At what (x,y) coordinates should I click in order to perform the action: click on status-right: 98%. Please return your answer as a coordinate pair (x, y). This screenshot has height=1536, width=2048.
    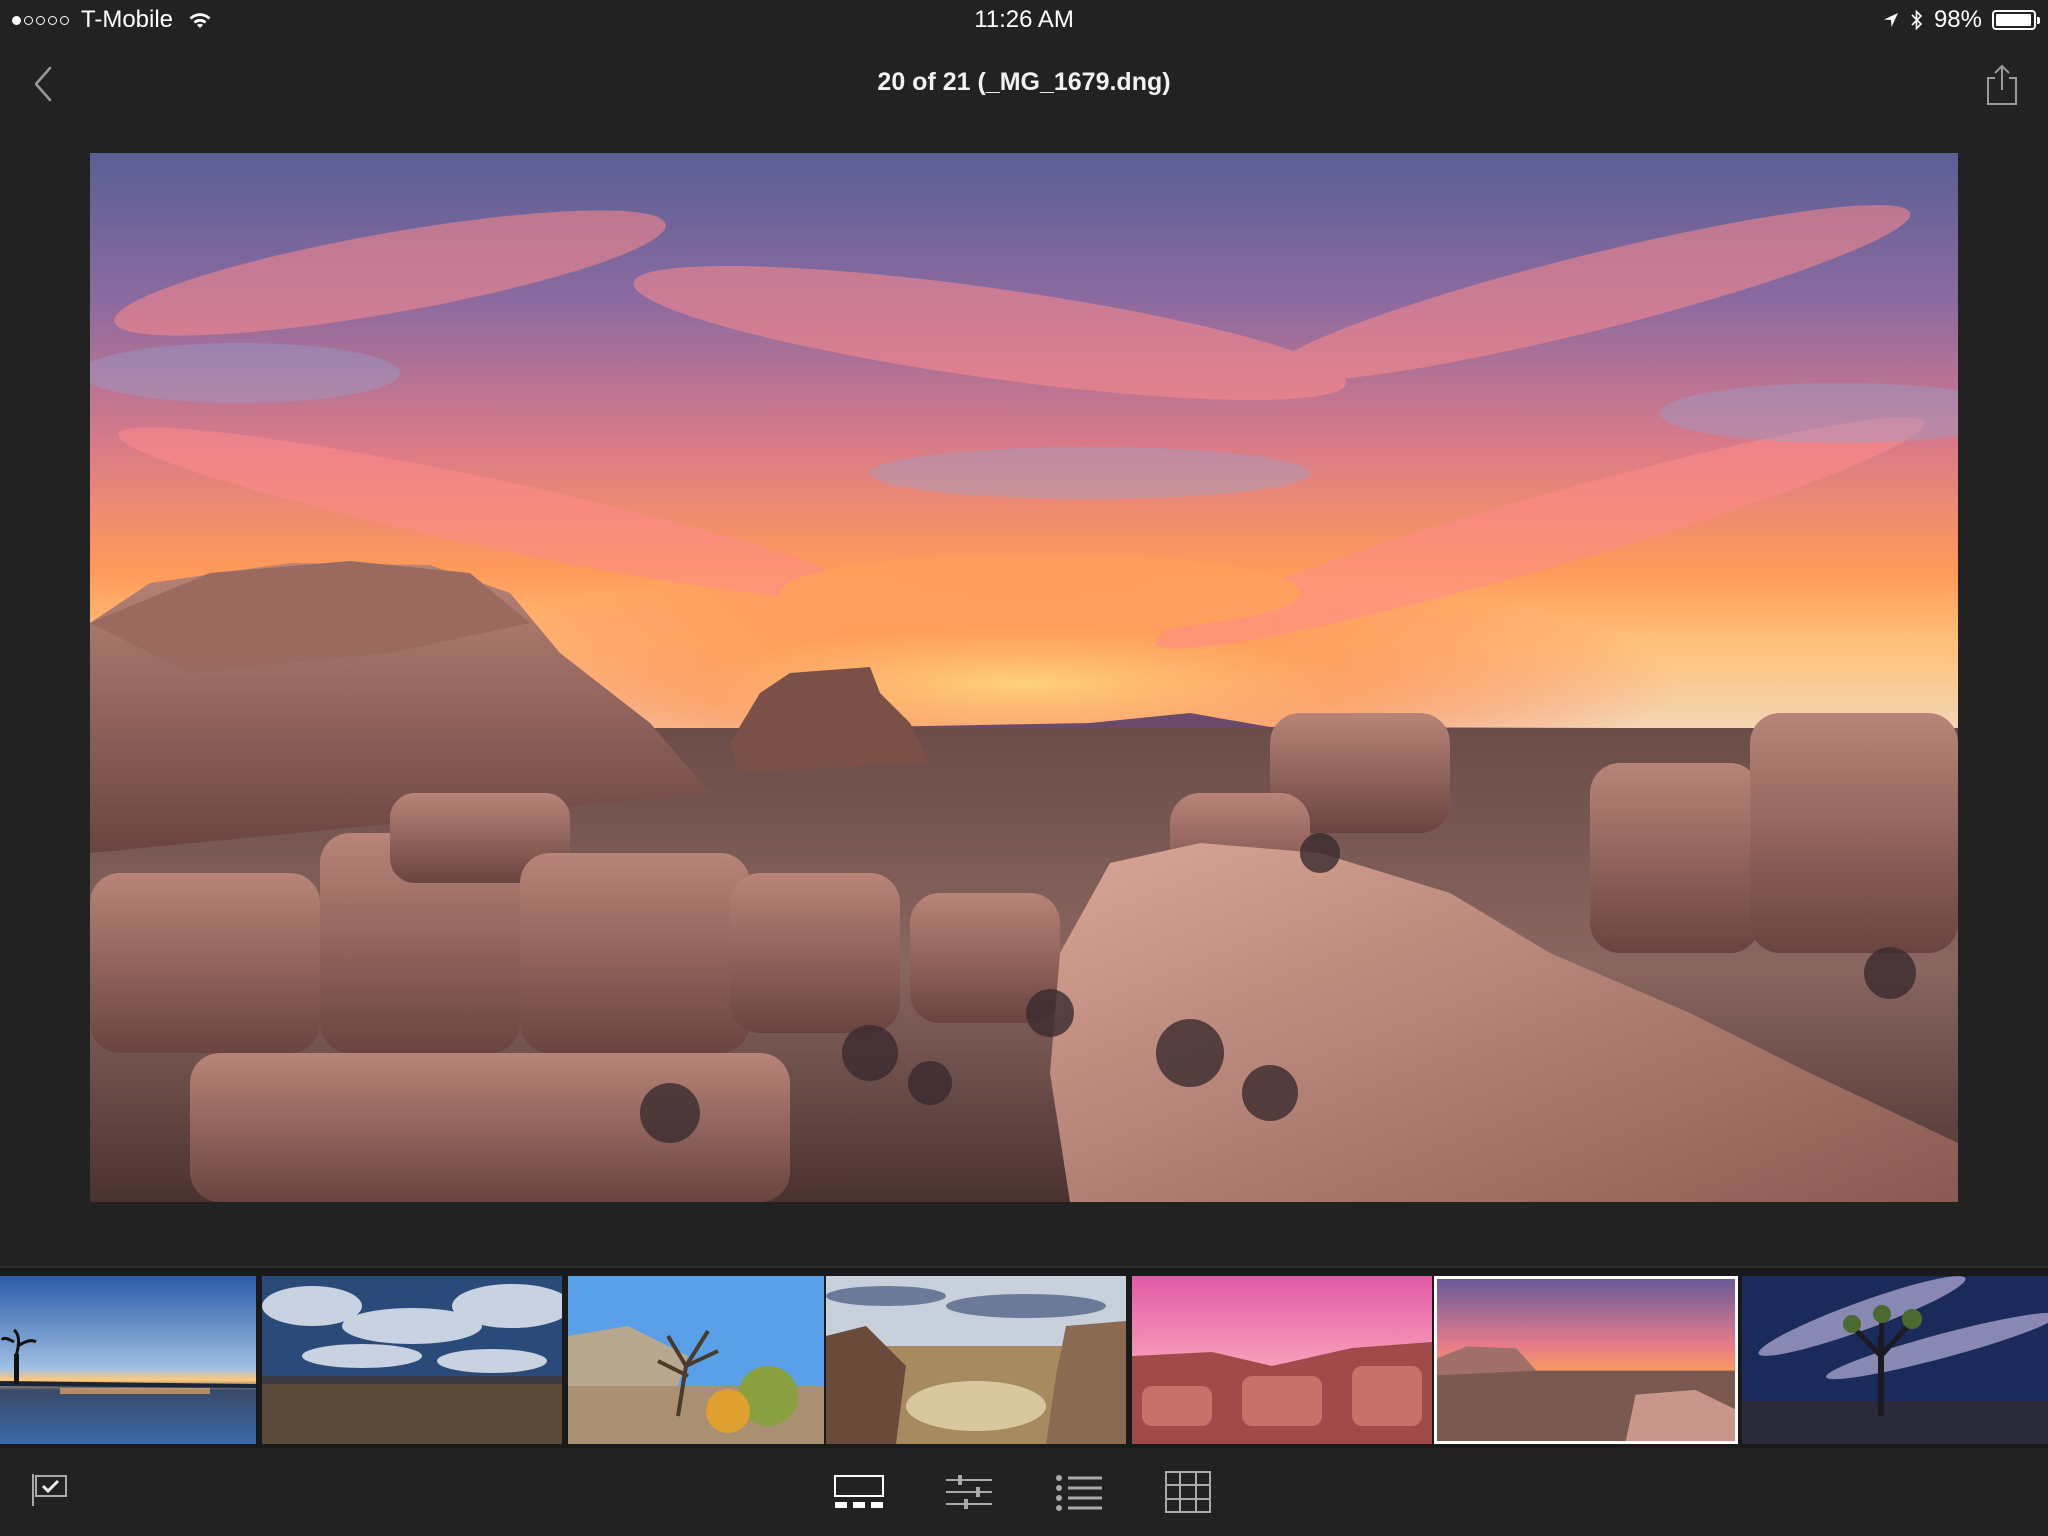
    Looking at the image, I should click on (1961, 20).